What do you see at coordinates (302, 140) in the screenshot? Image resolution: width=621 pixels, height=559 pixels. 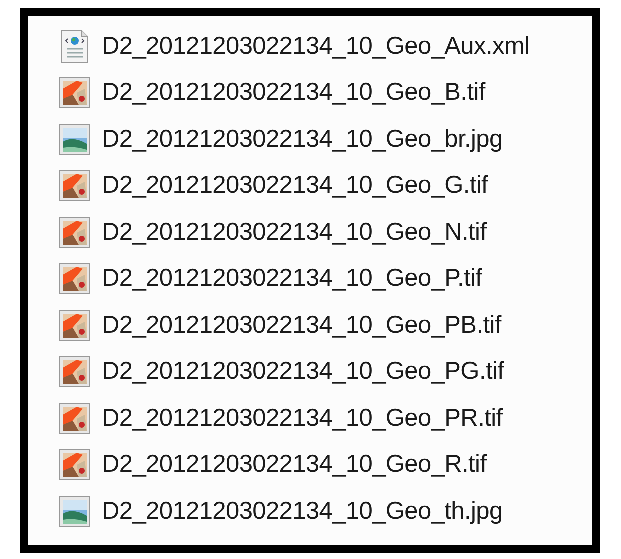 I see `file-name: D2_20121203022134_10_Geo_br.jpg` at bounding box center [302, 140].